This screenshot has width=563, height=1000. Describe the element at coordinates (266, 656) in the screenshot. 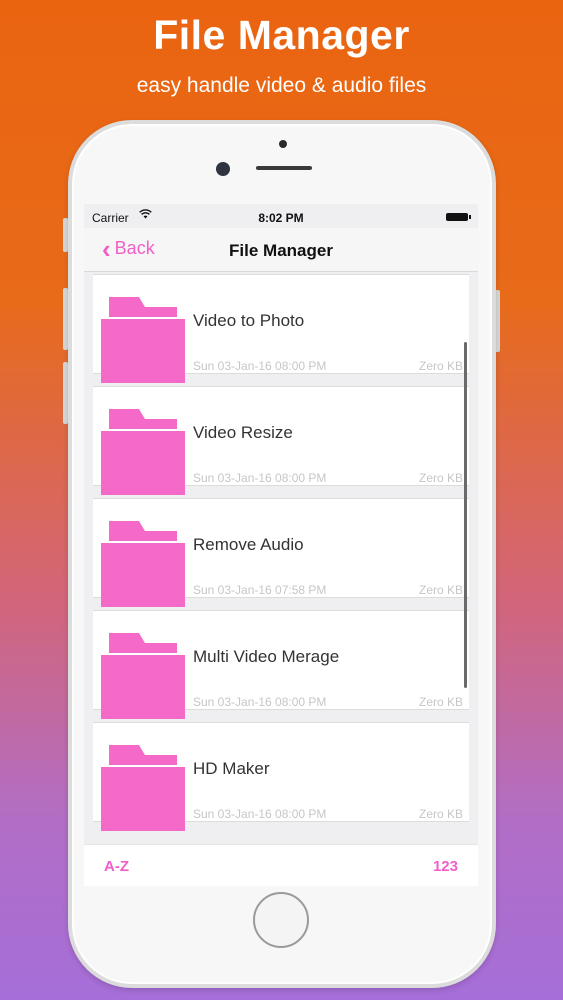

I see `file-name: Multi Video Merage` at that location.